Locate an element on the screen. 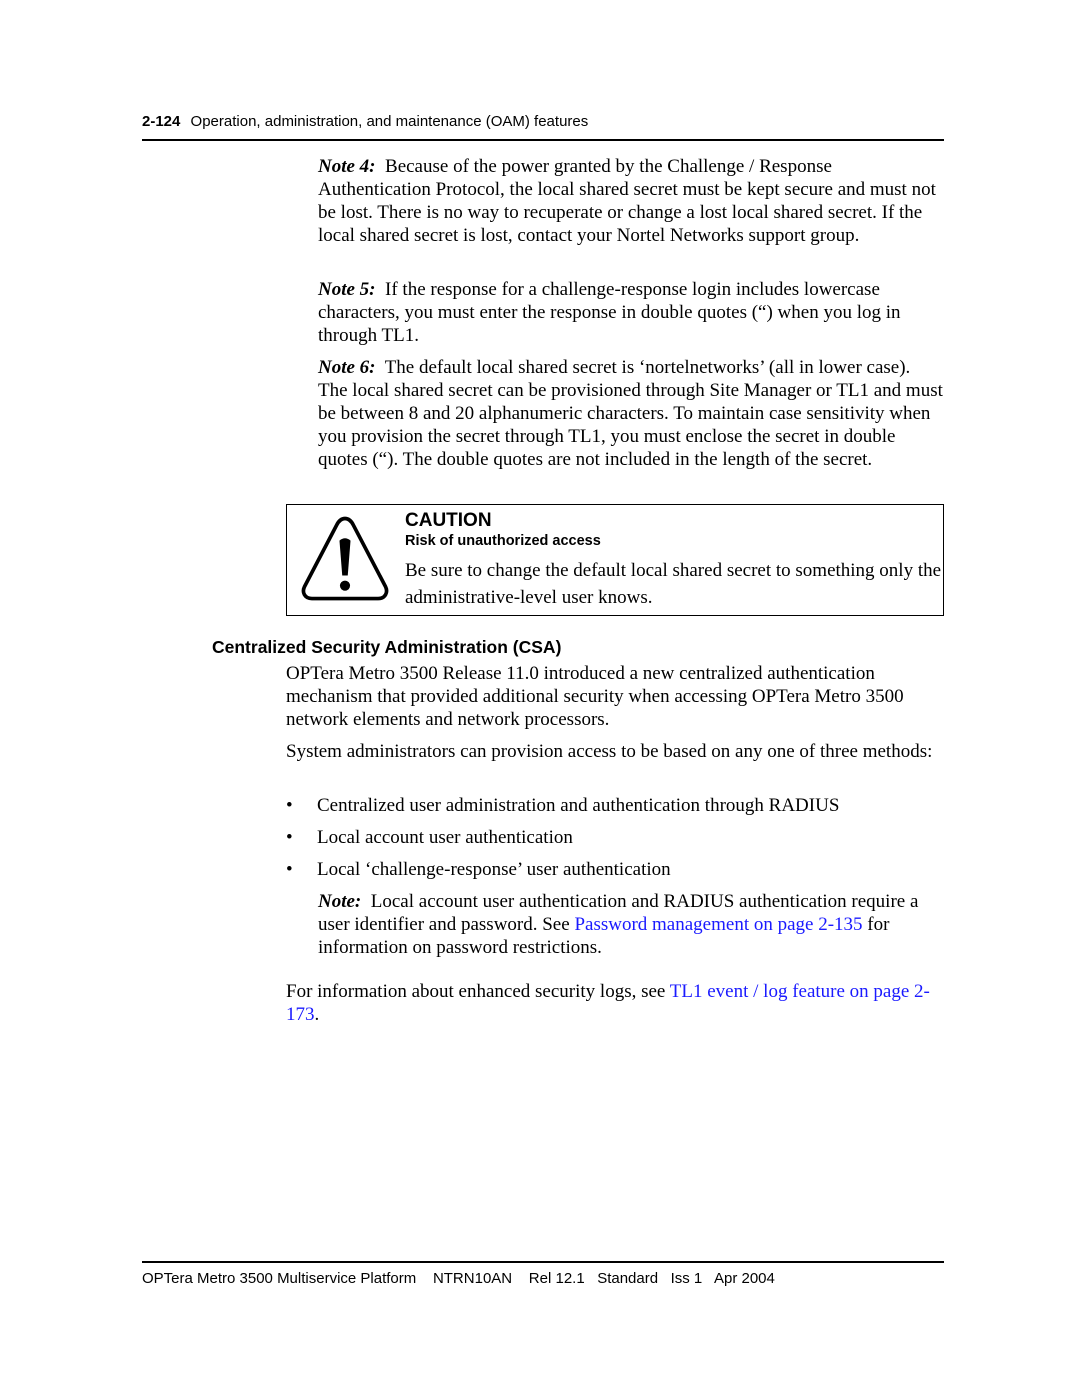 The height and width of the screenshot is (1397, 1080). footer-doc-id: NTRN10AN is located at coordinates (472, 1278).